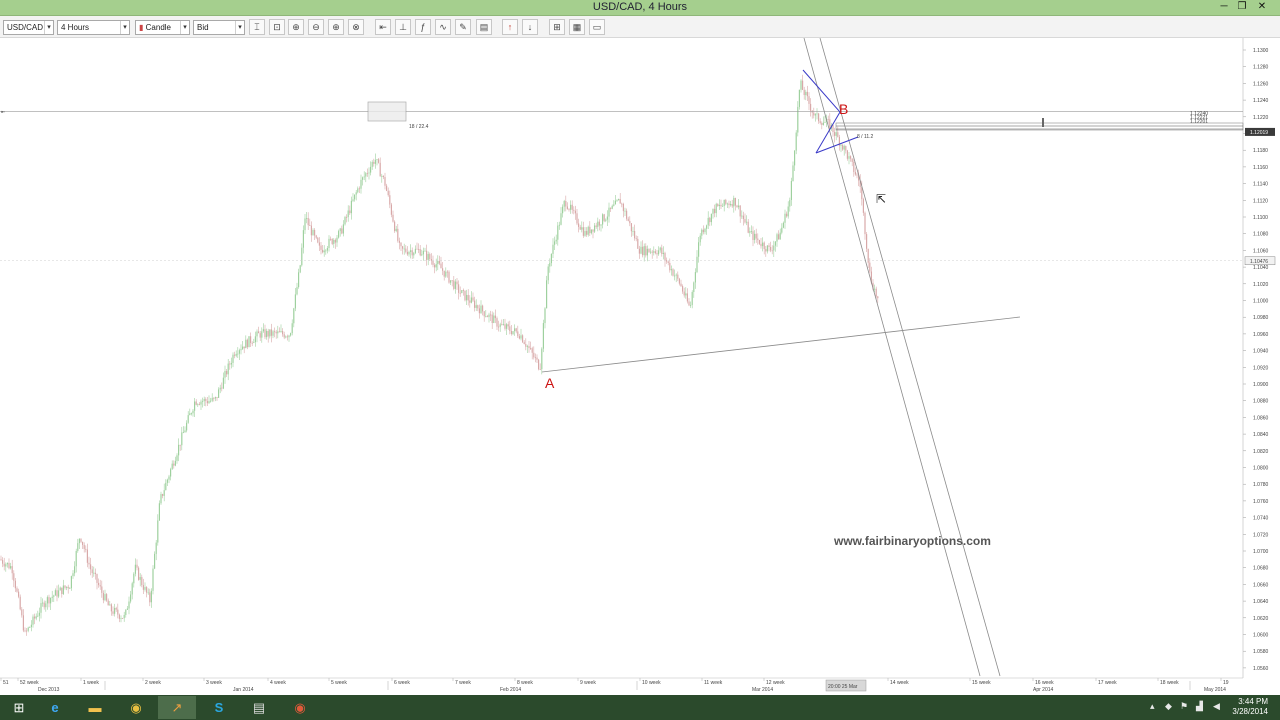  Describe the element at coordinates (484, 27) in the screenshot. I see `template-button: ▤` at that location.